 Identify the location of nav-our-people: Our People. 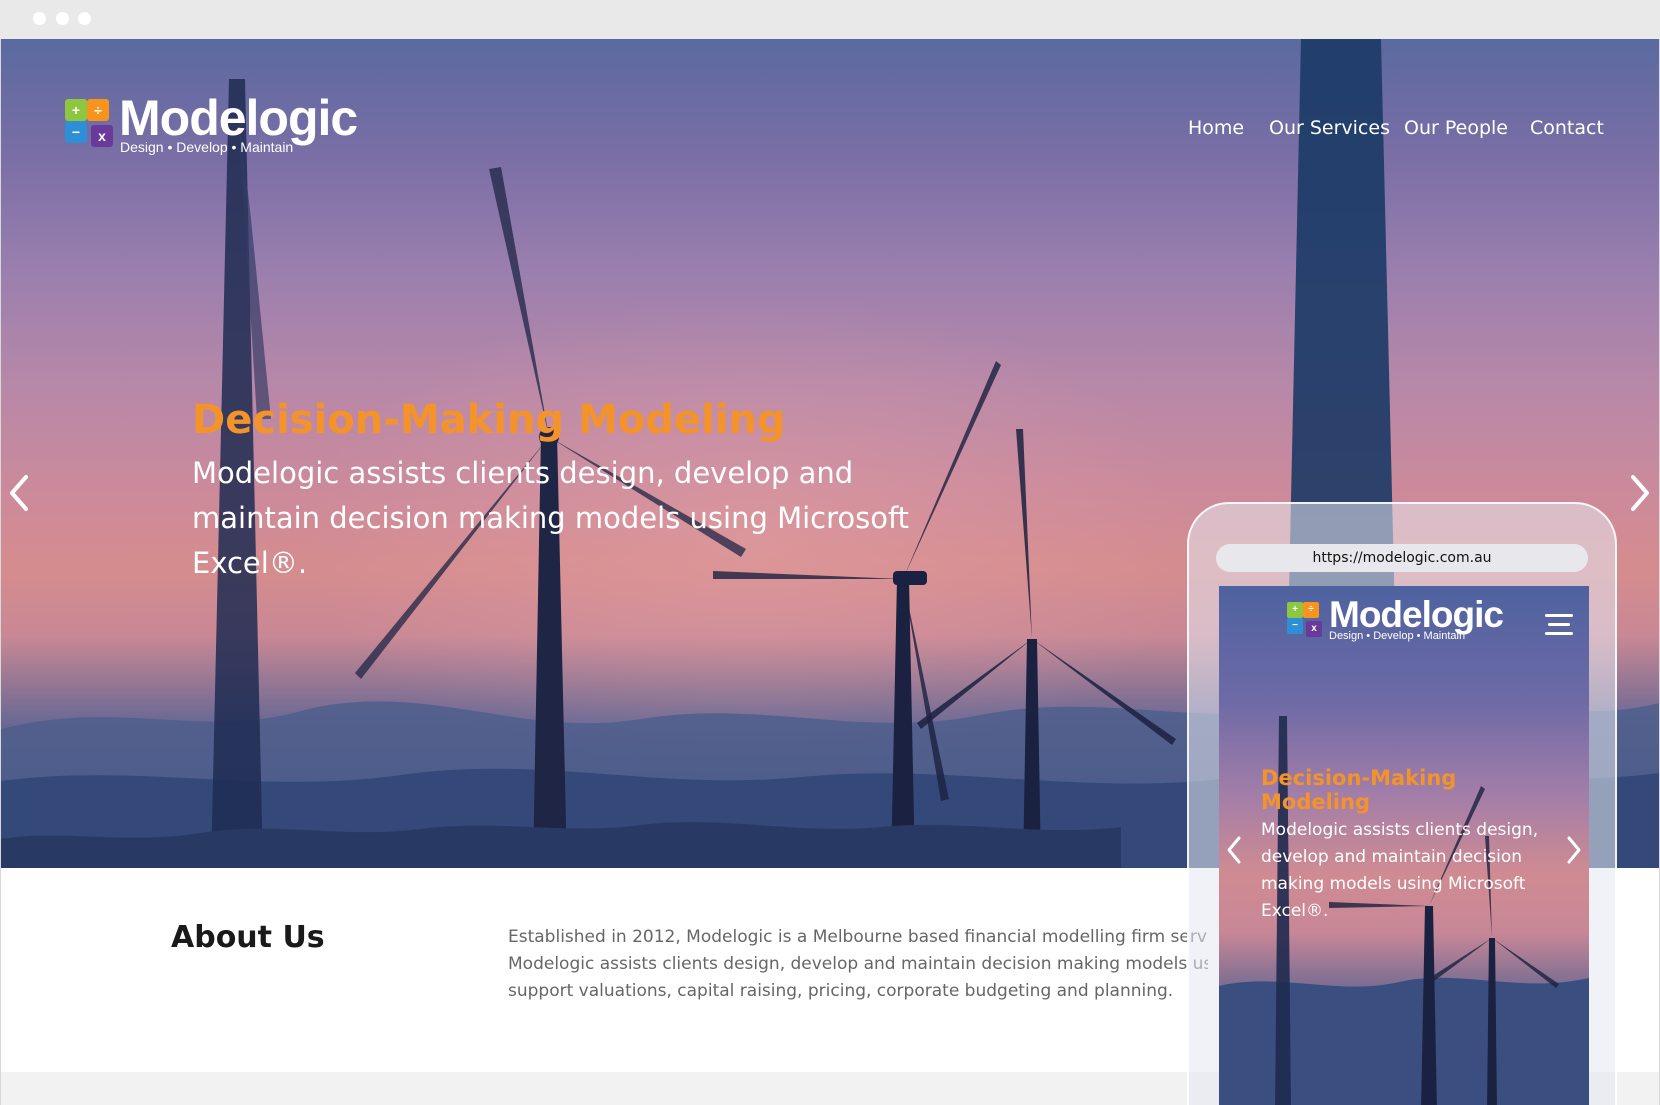
(1456, 130).